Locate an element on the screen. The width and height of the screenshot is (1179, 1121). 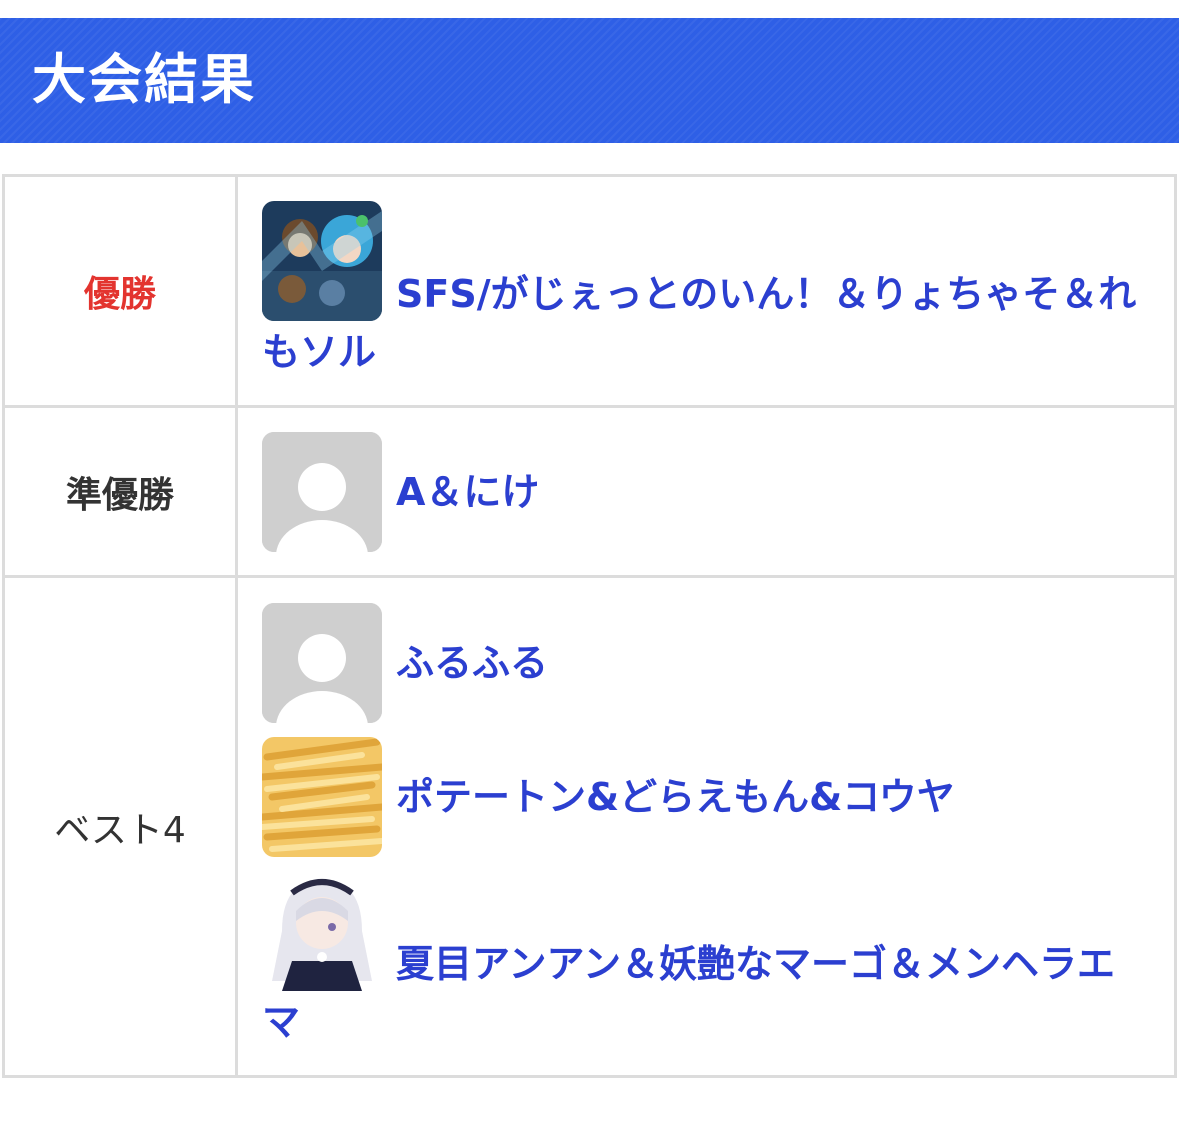
teams-cell: A＆にけ is located at coordinates (706, 491).